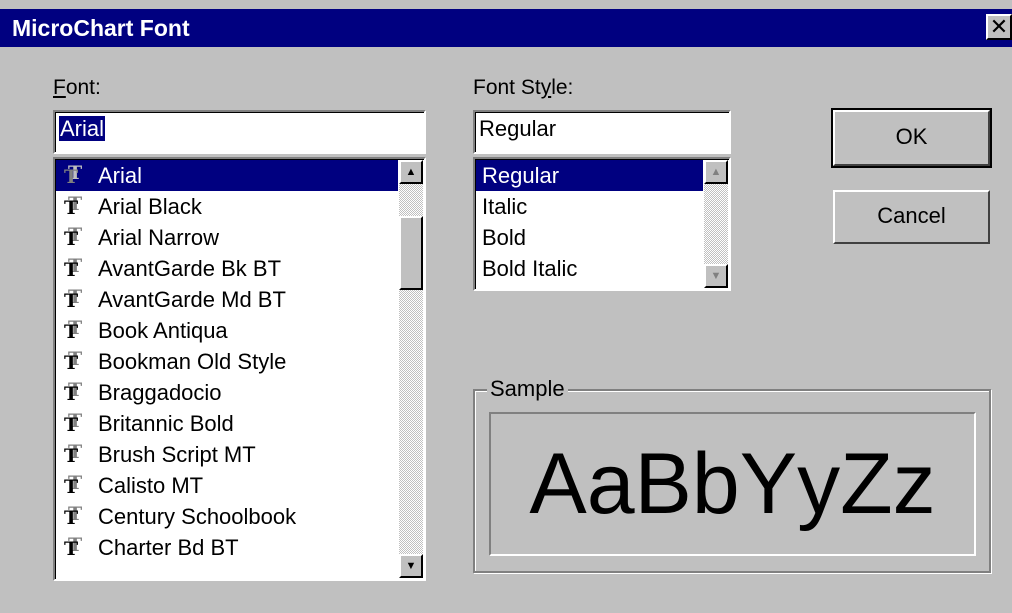  Describe the element at coordinates (151, 485) in the screenshot. I see `font-list-item-label: Calisto MT` at that location.